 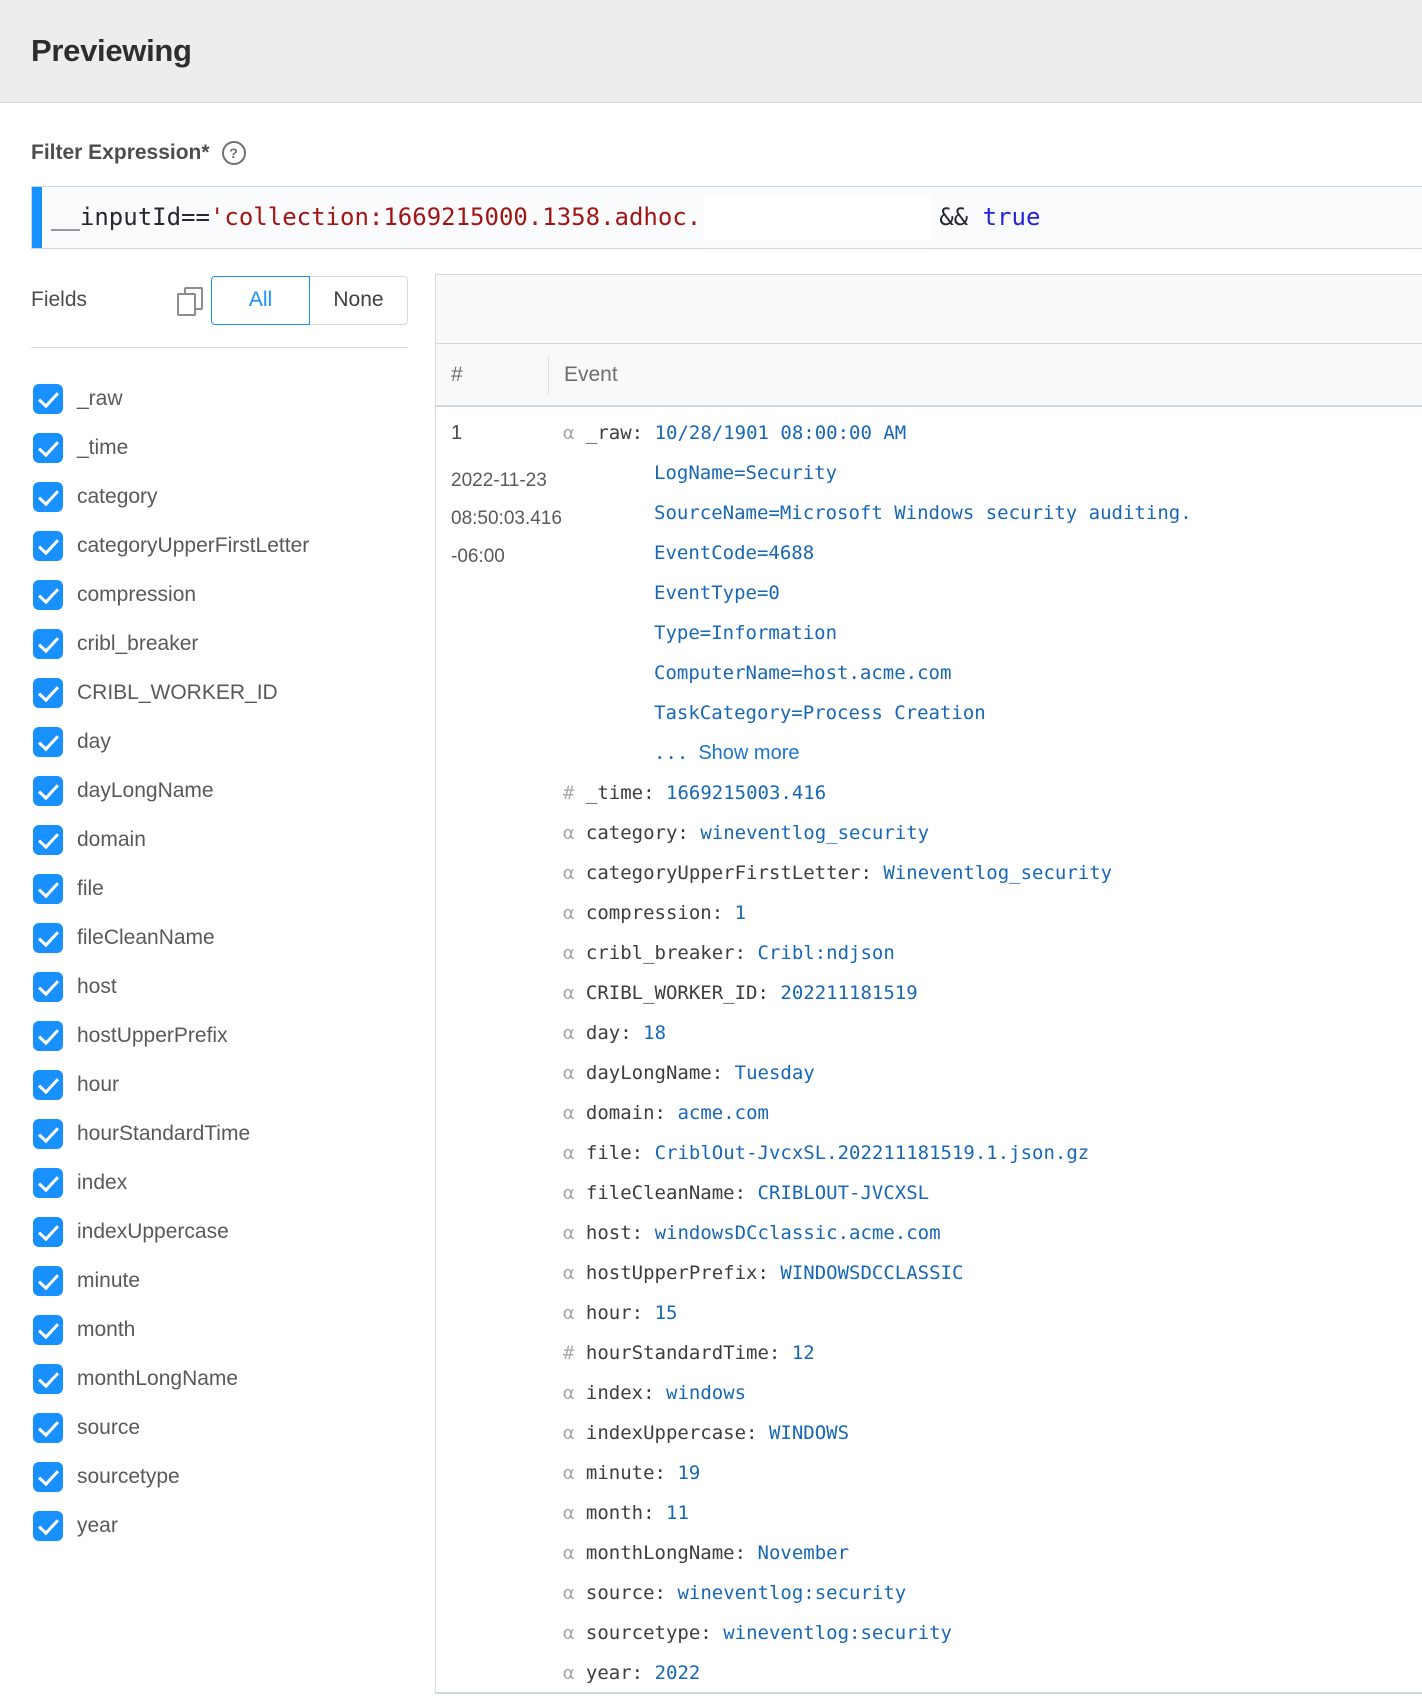 What do you see at coordinates (219, 1476) in the screenshot?
I see `field-checkbox-item: sourcetype` at bounding box center [219, 1476].